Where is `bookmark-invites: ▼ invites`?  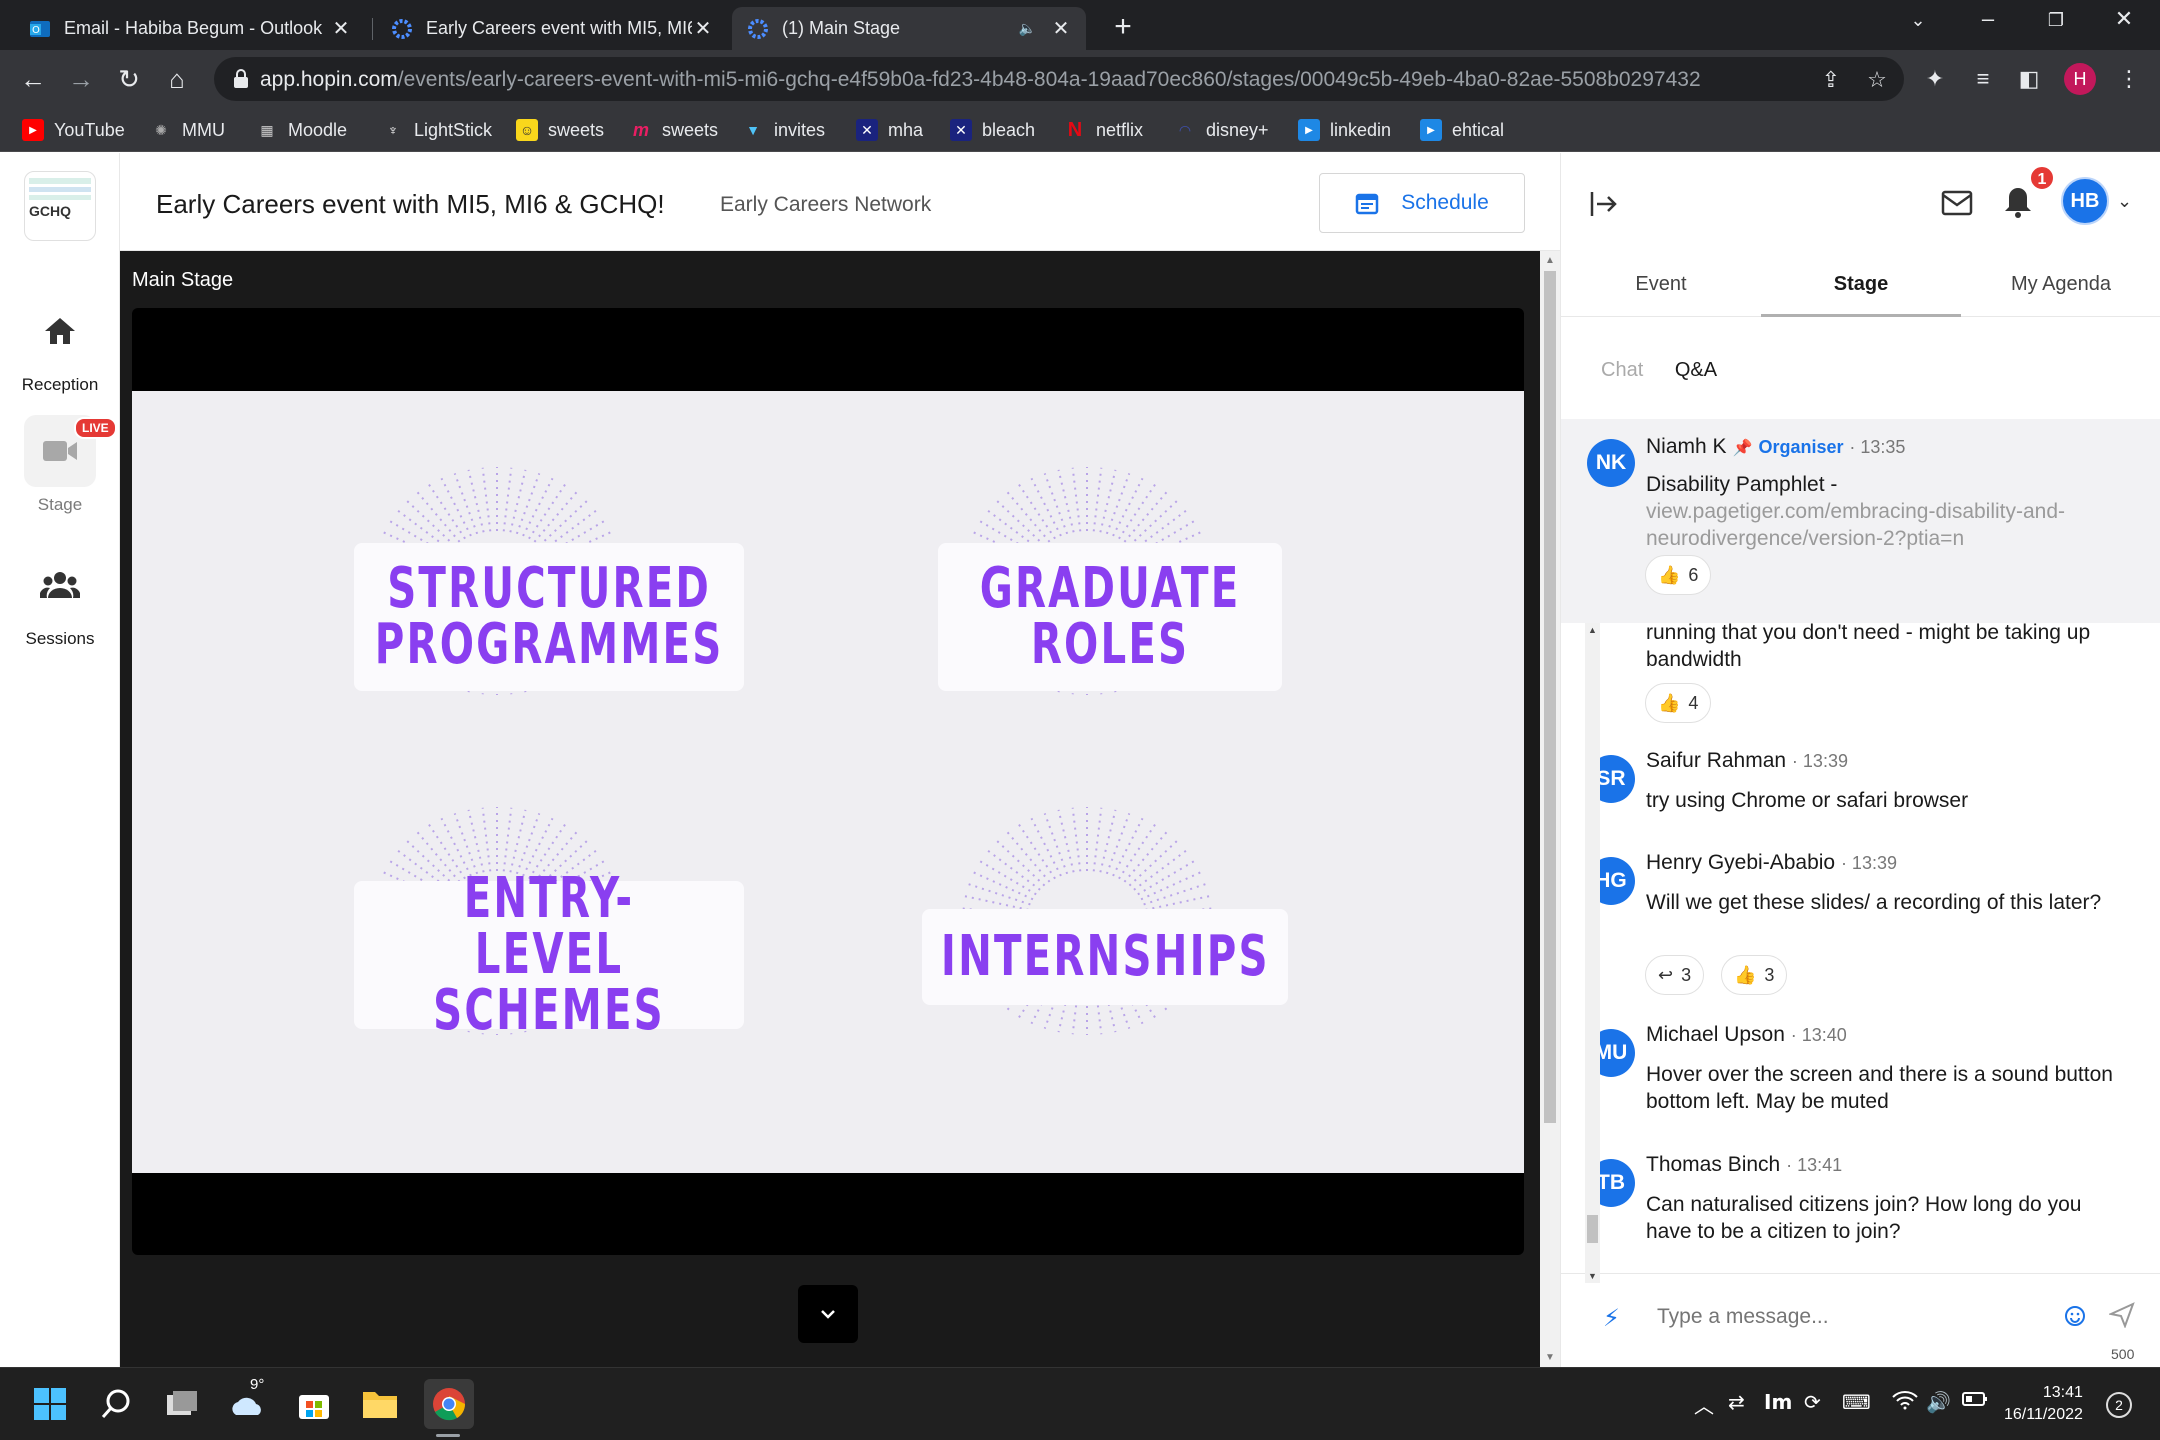 bookmark-invites: ▼ invites is located at coordinates (783, 130).